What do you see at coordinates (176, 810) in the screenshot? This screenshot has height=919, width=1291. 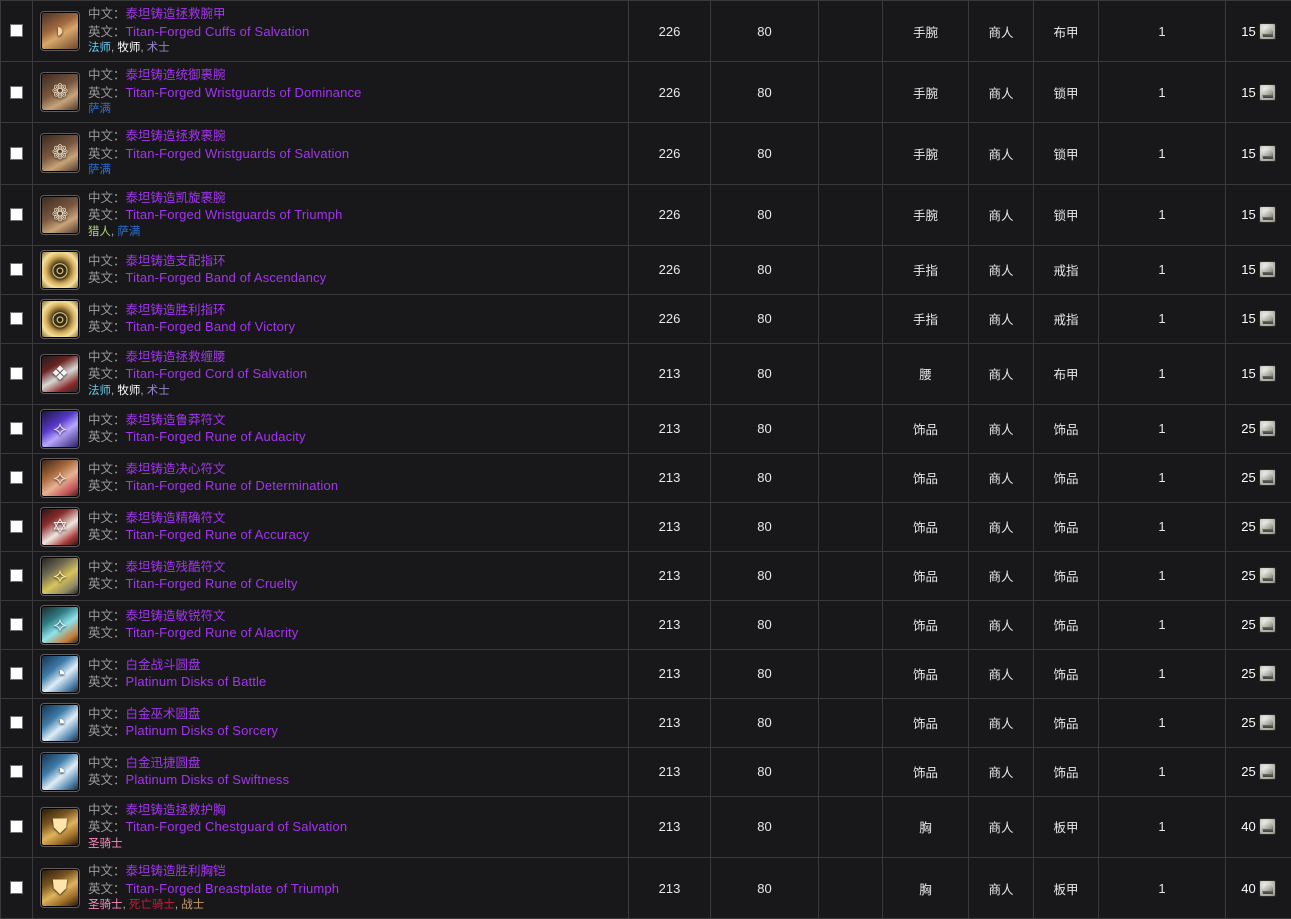 I see `item-name-zh: 泰坦铸造拯救护胸` at bounding box center [176, 810].